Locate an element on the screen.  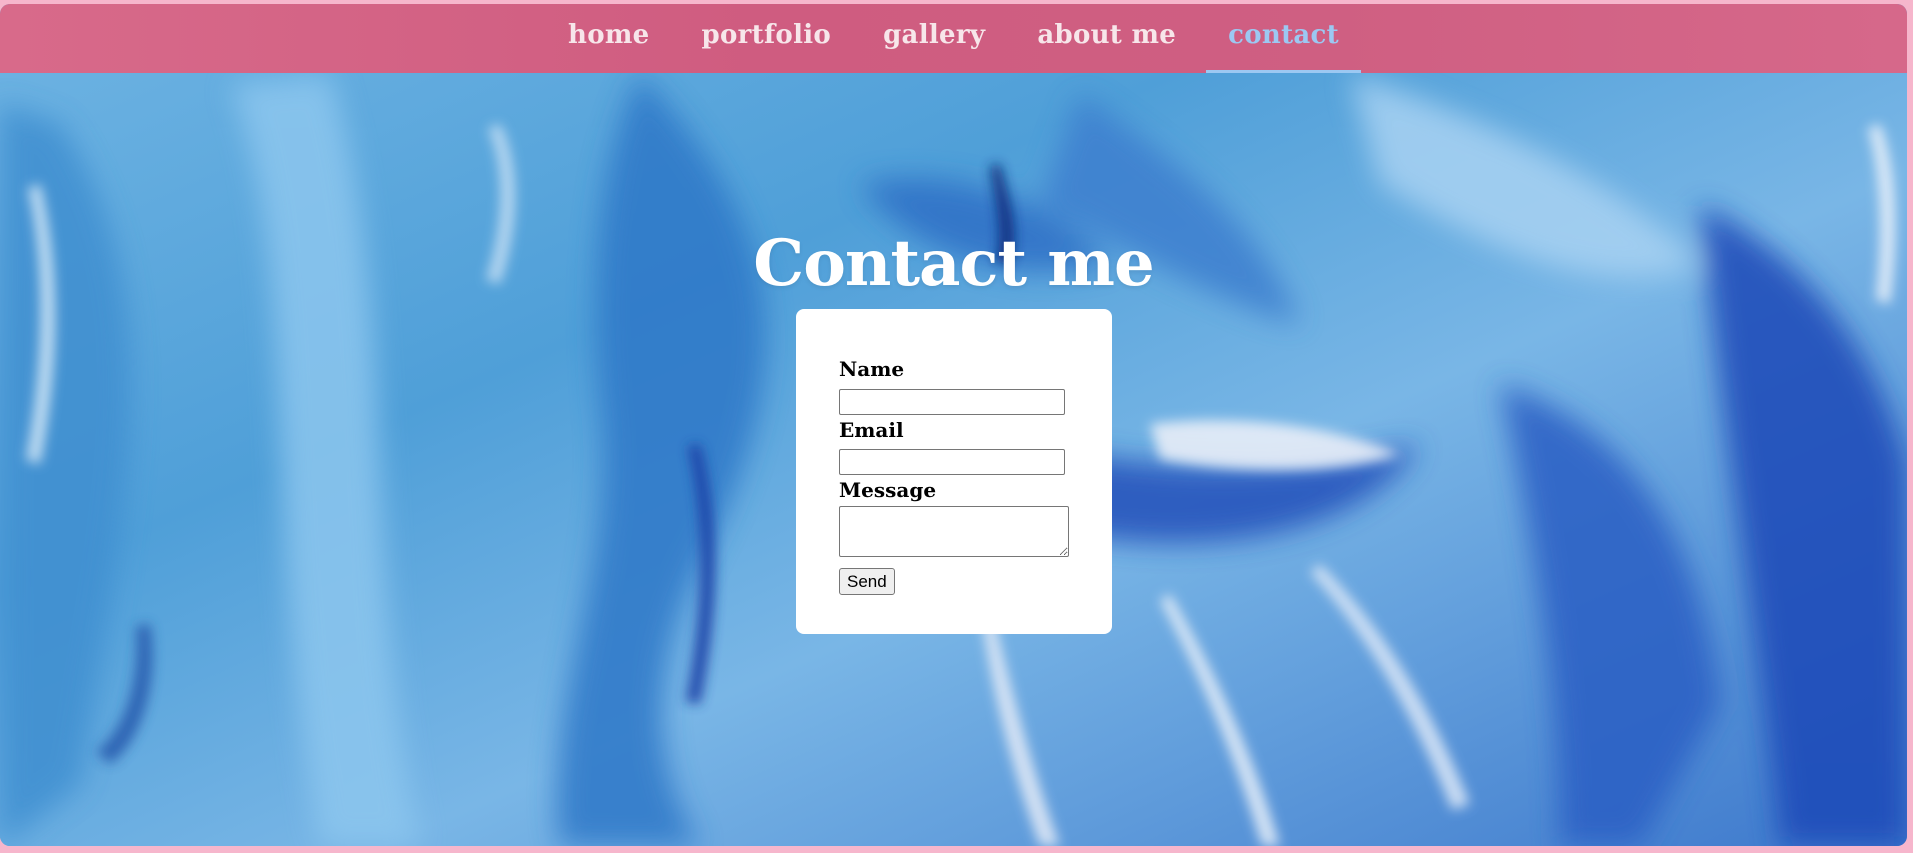
nav-gallery: gallery is located at coordinates (934, 36).